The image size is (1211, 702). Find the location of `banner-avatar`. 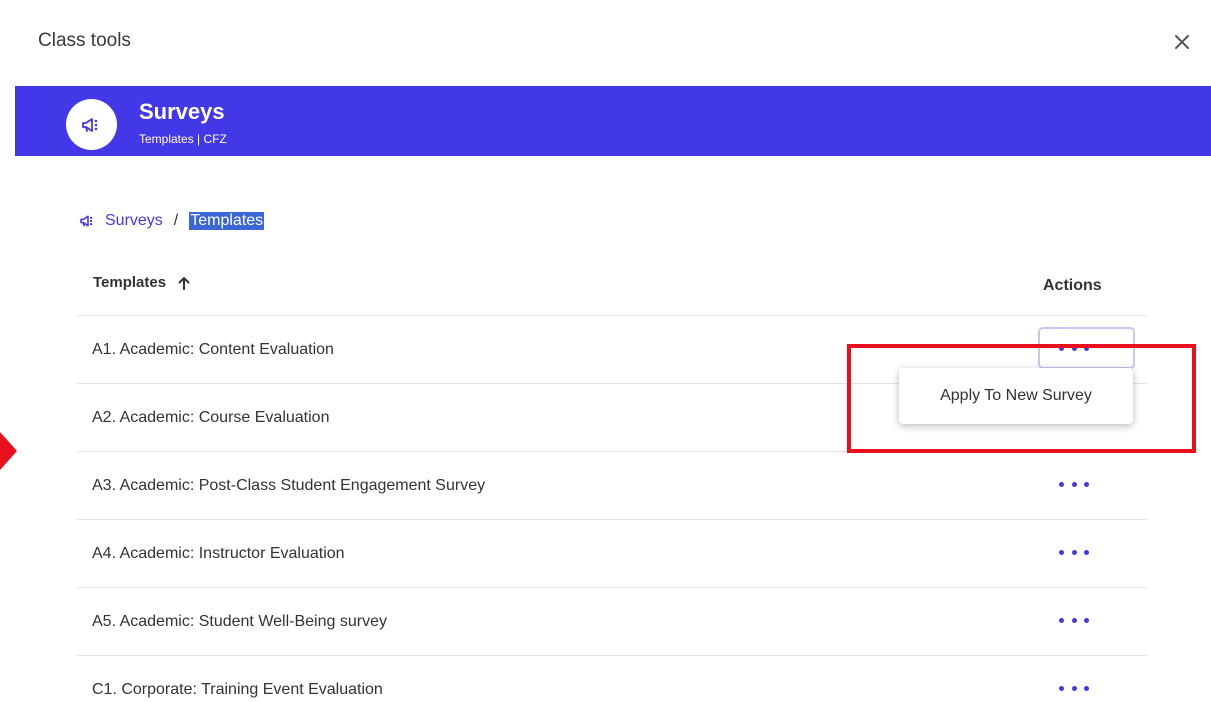

banner-avatar is located at coordinates (91, 124).